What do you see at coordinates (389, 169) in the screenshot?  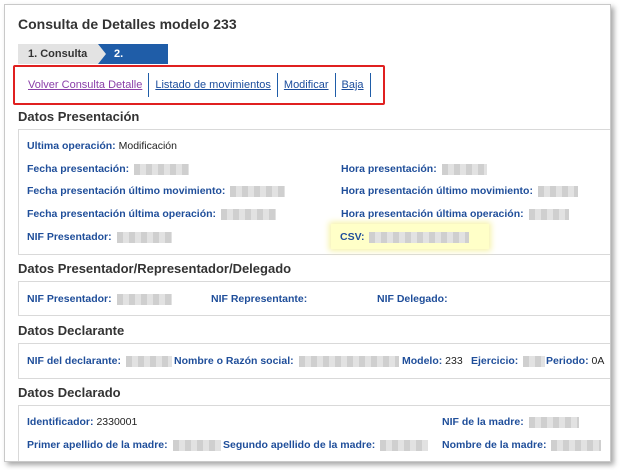 I see `hora-presentacion-label: Hora presentación:` at bounding box center [389, 169].